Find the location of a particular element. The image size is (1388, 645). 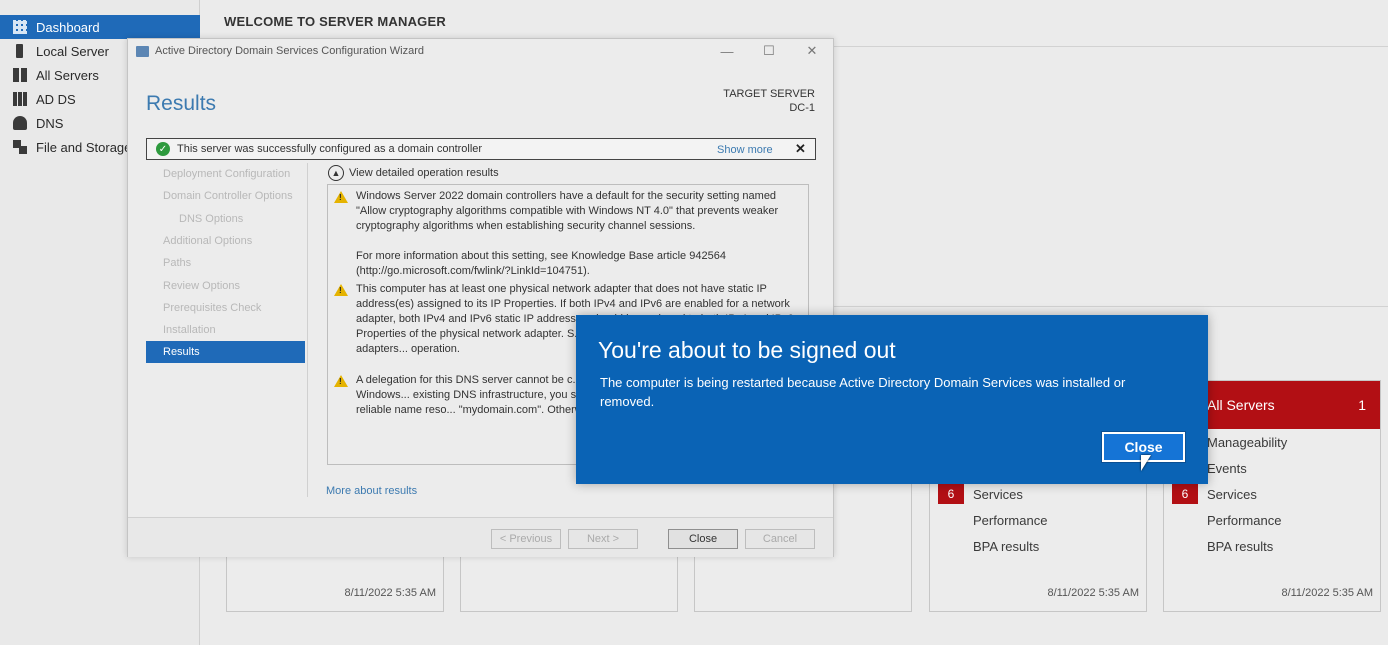

show-more-link: Show more is located at coordinates (745, 150).